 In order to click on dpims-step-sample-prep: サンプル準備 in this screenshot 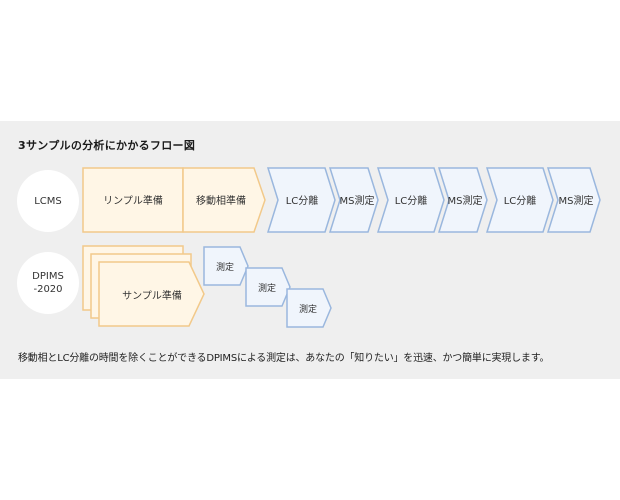, I will do `click(151, 294)`.